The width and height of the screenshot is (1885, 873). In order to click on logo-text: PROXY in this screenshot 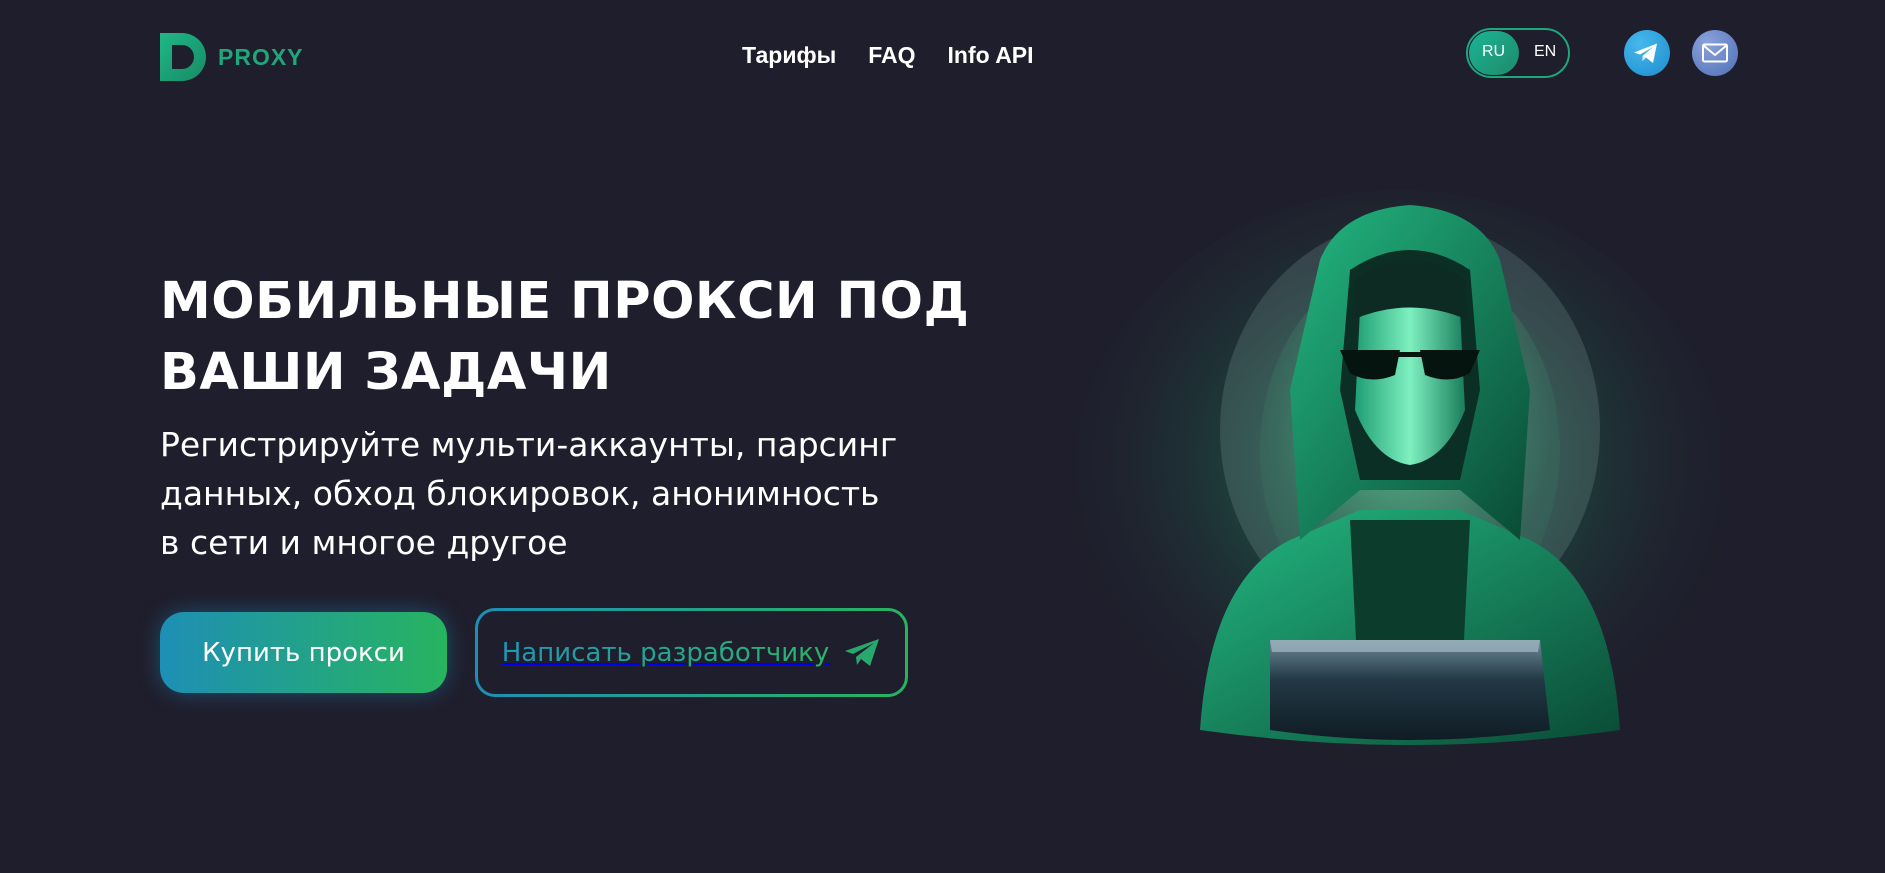, I will do `click(261, 56)`.